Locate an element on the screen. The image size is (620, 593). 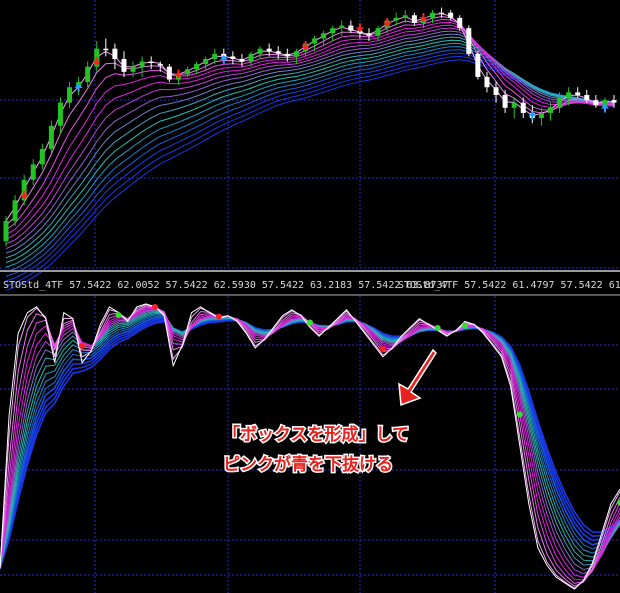
pane-separator is located at coordinates (310, 271).